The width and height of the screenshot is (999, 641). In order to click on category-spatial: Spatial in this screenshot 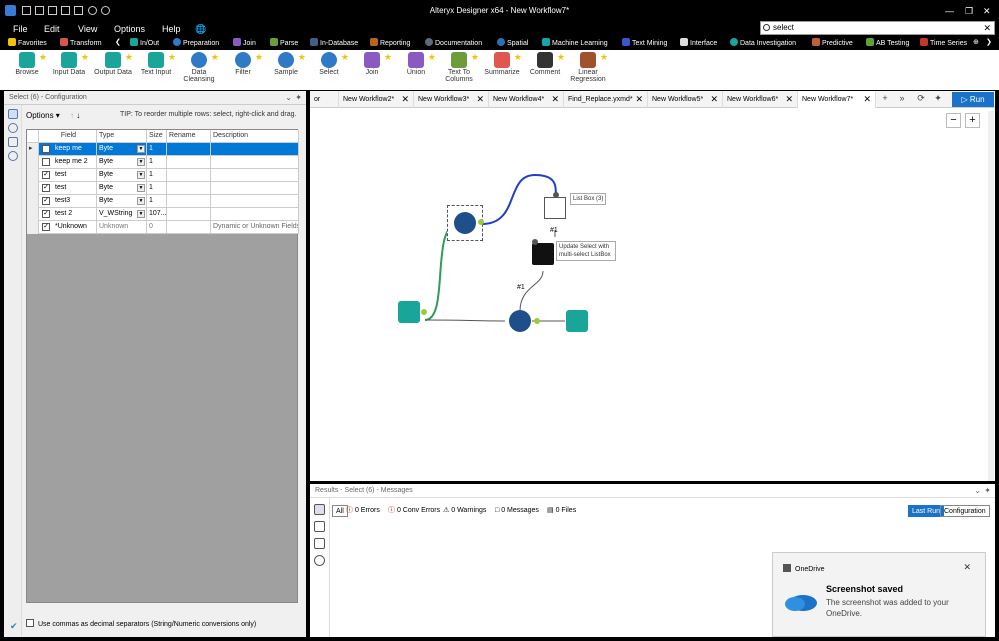, I will do `click(512, 42)`.